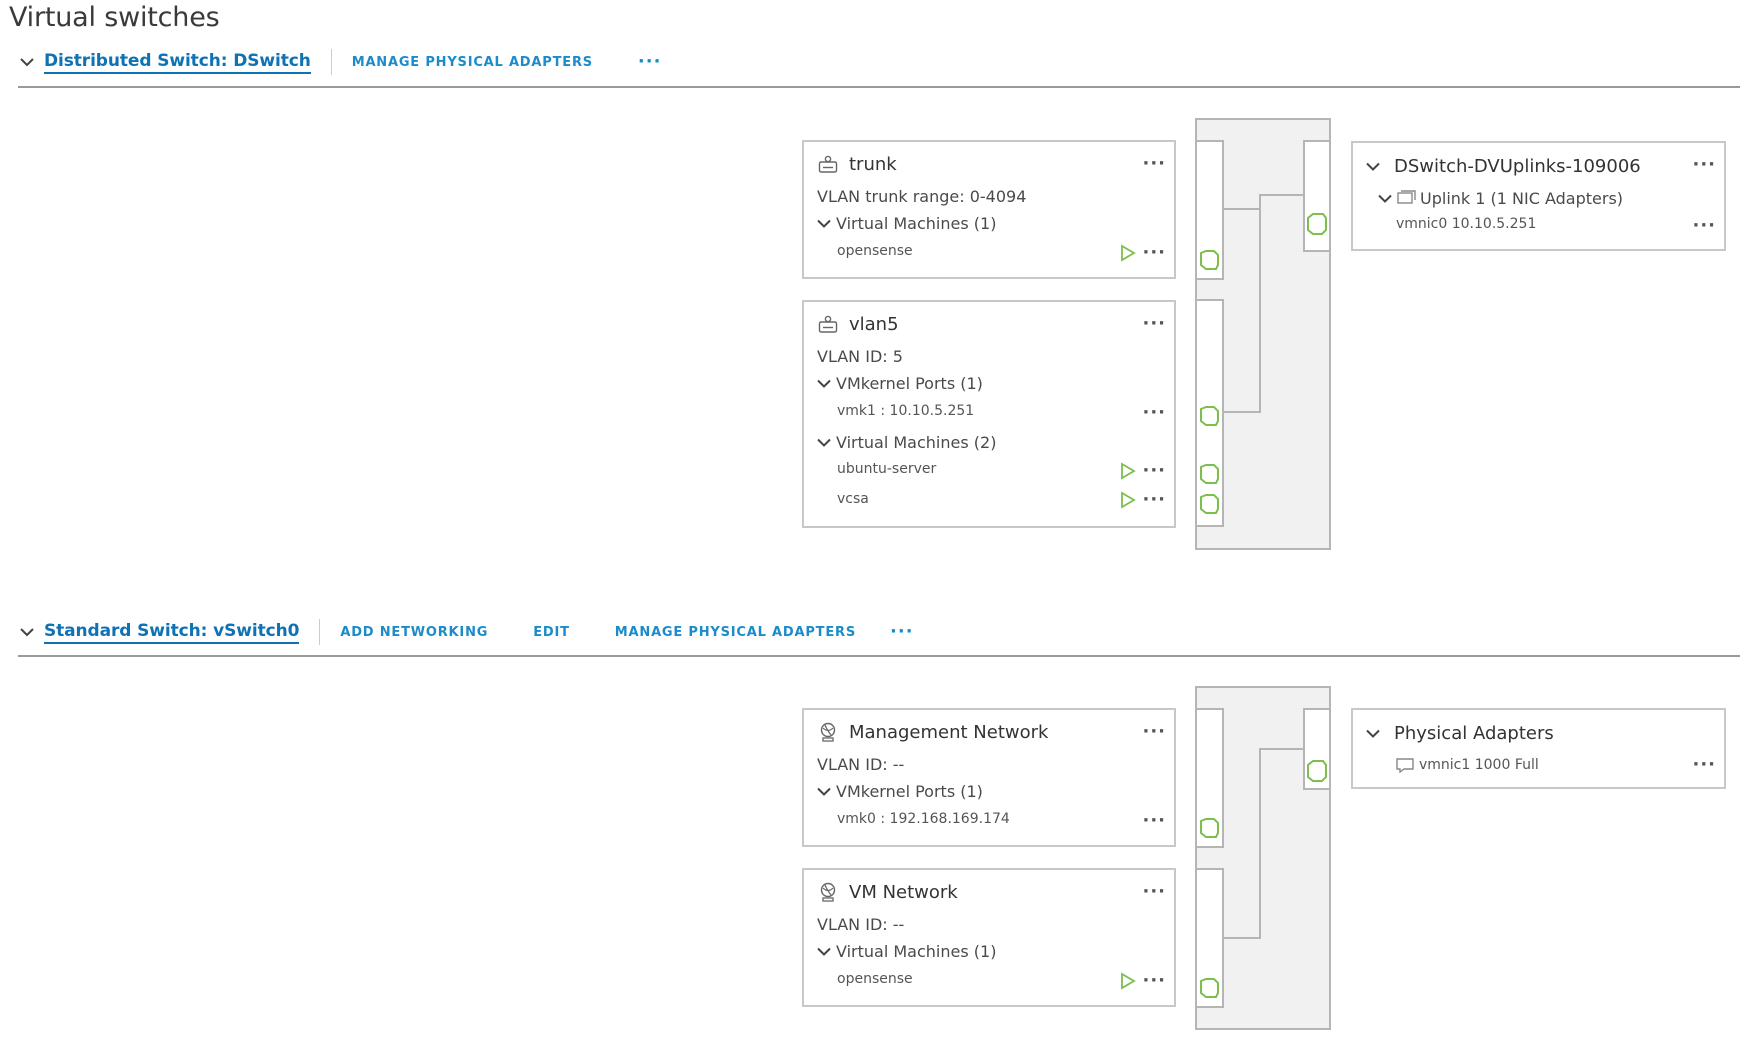 This screenshot has width=1740, height=1054. What do you see at coordinates (1517, 166) in the screenshot?
I see `uplink-portgroup-name: DSwitch-DVUplinks-109006` at bounding box center [1517, 166].